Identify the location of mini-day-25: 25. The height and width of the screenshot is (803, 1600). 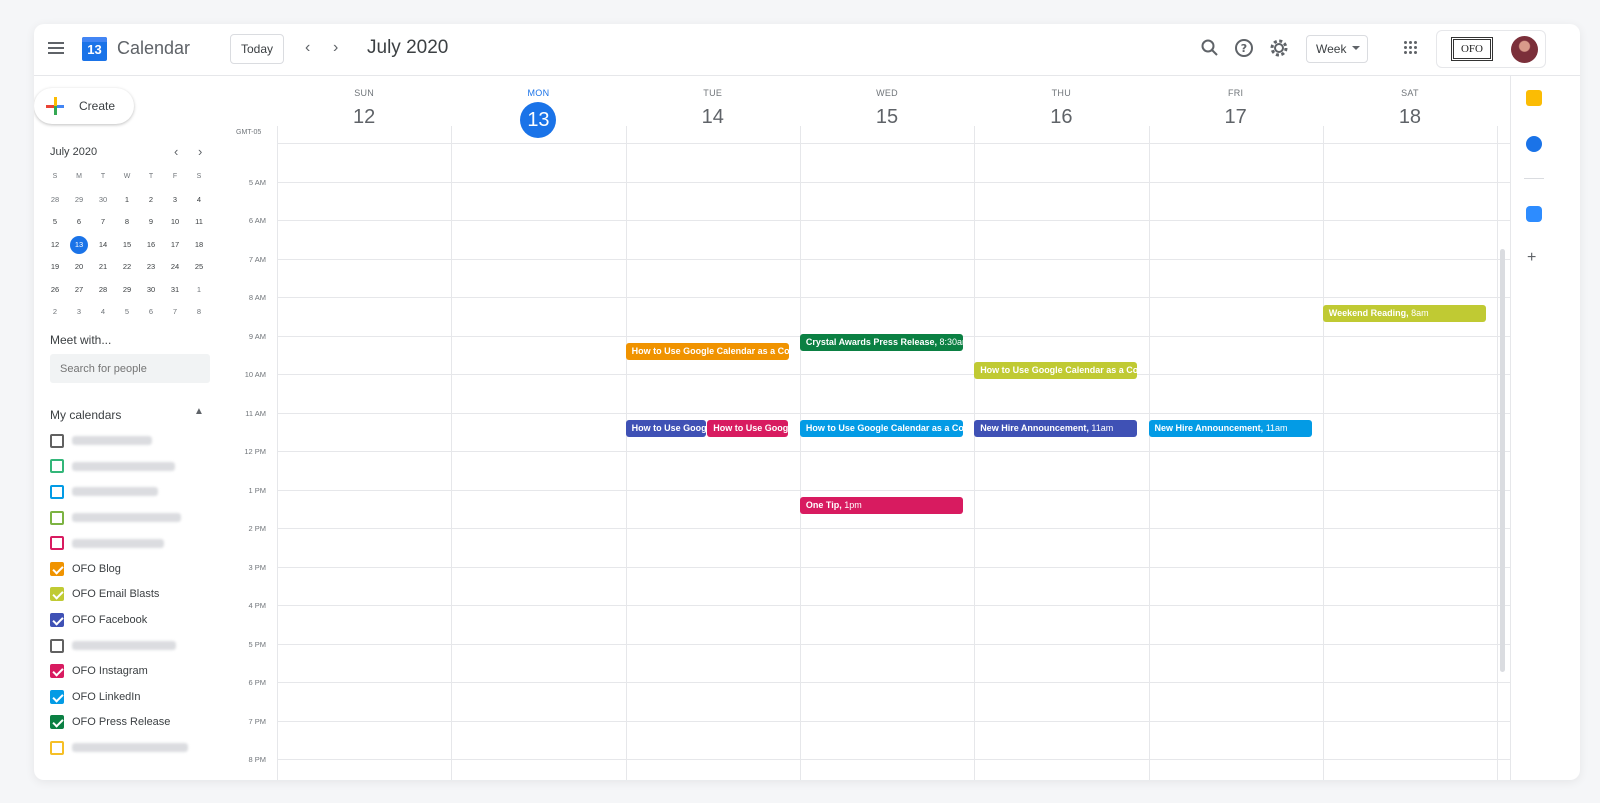
(199, 267).